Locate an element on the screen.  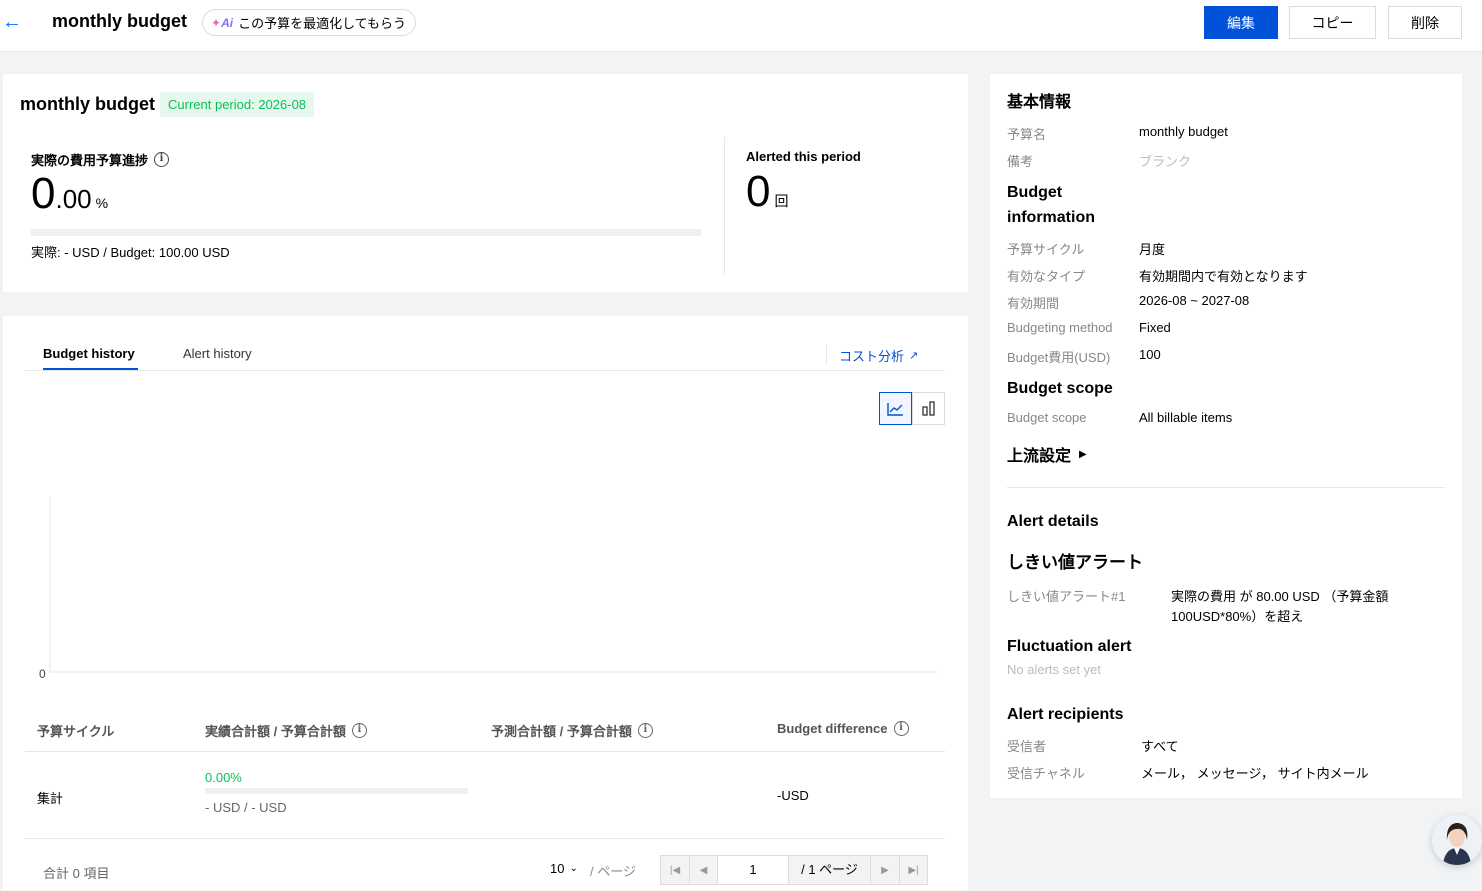
threshold-alert-value-line2: 100USD*80%）を超え is located at coordinates (1237, 616).